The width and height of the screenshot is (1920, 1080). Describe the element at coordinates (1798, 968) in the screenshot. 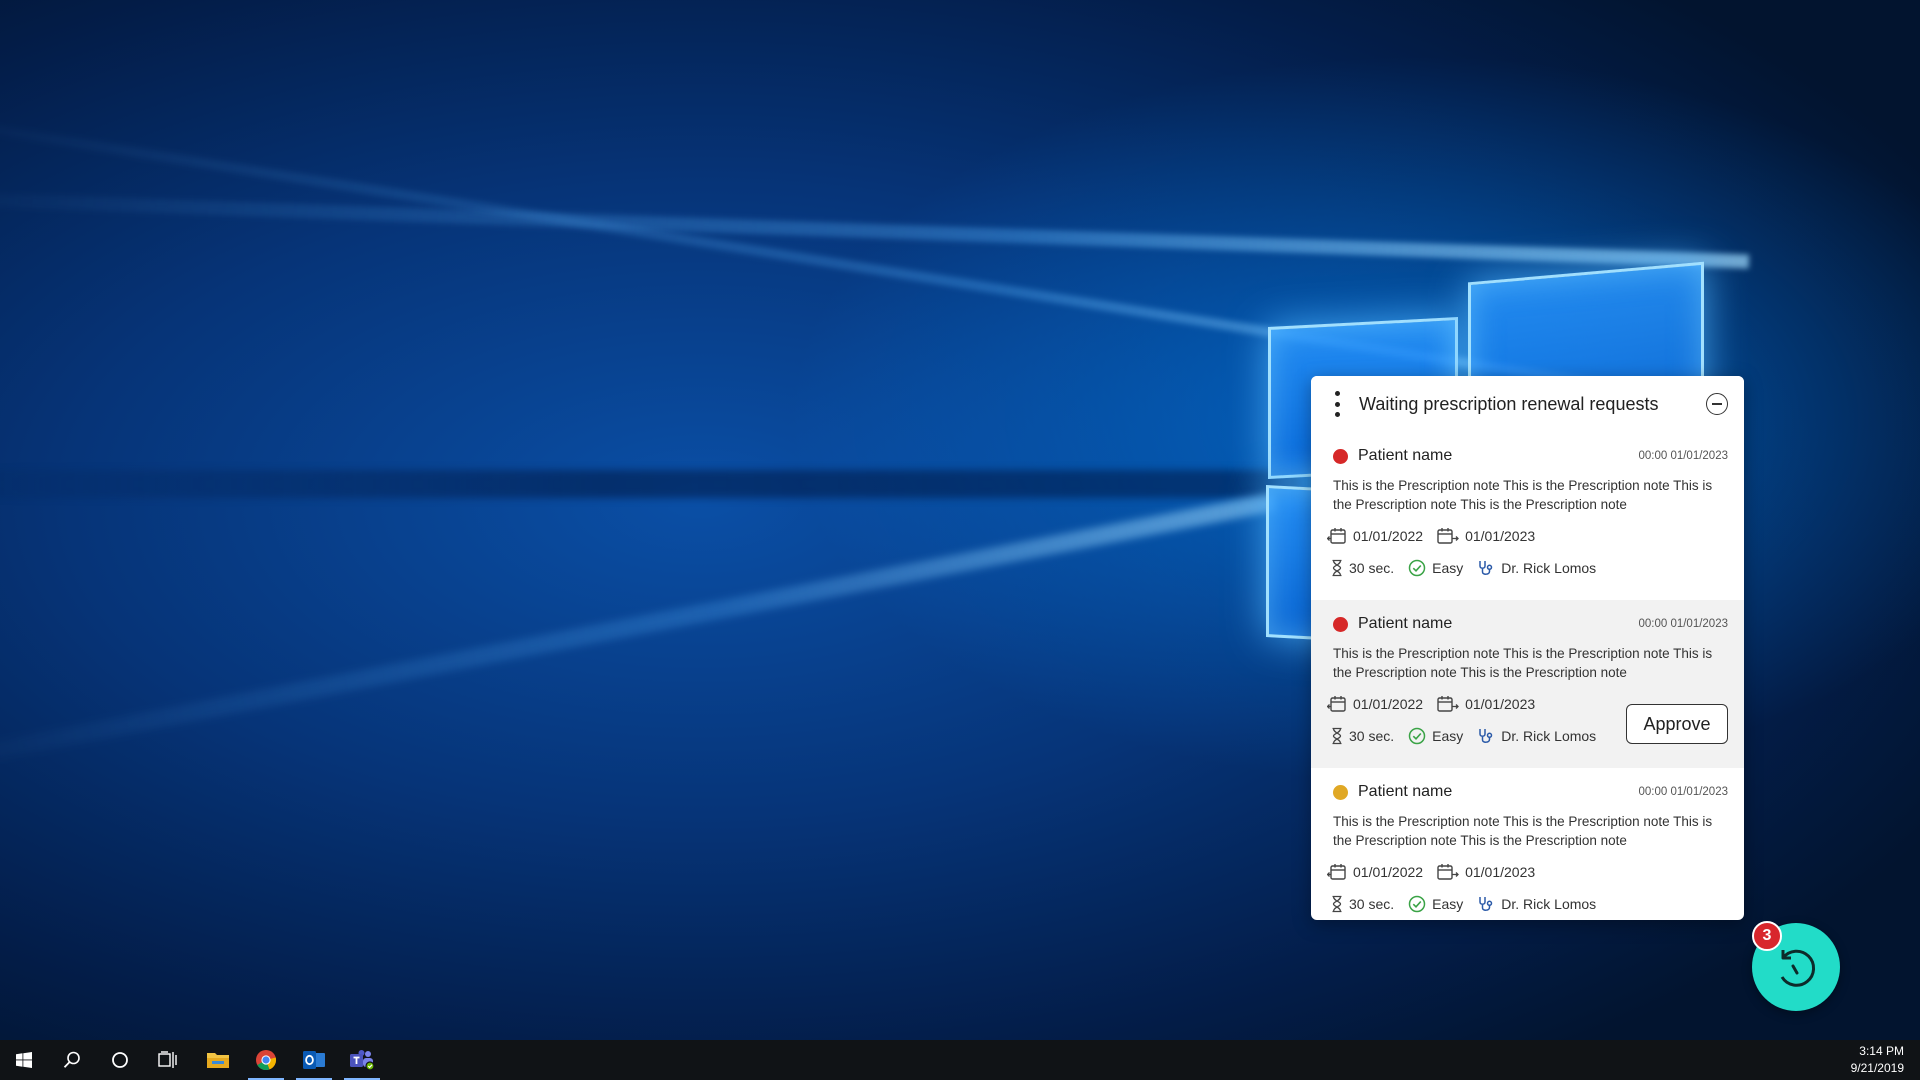

I see `history-icon` at that location.